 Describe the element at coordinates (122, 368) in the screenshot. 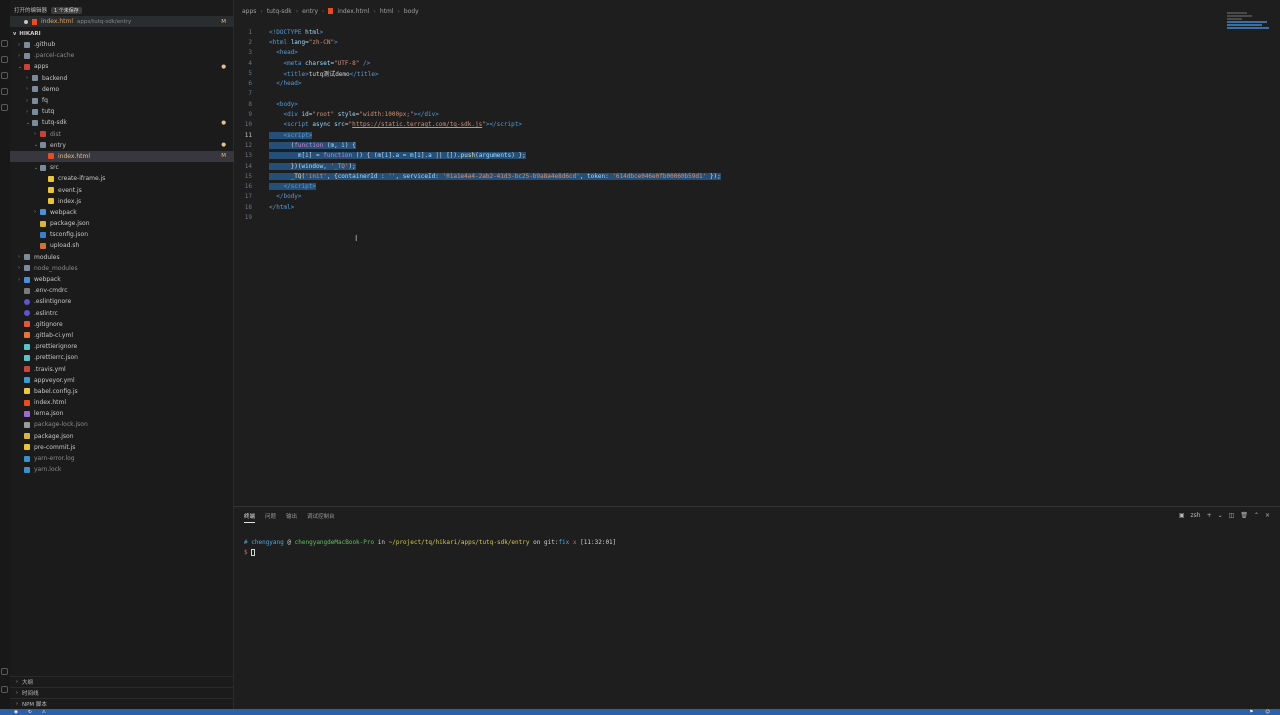

I see `tree-file: .travis.yml` at that location.